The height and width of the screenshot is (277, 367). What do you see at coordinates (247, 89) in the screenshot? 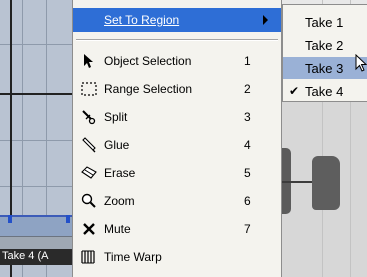
I see `menu-item-shortcut: 2` at bounding box center [247, 89].